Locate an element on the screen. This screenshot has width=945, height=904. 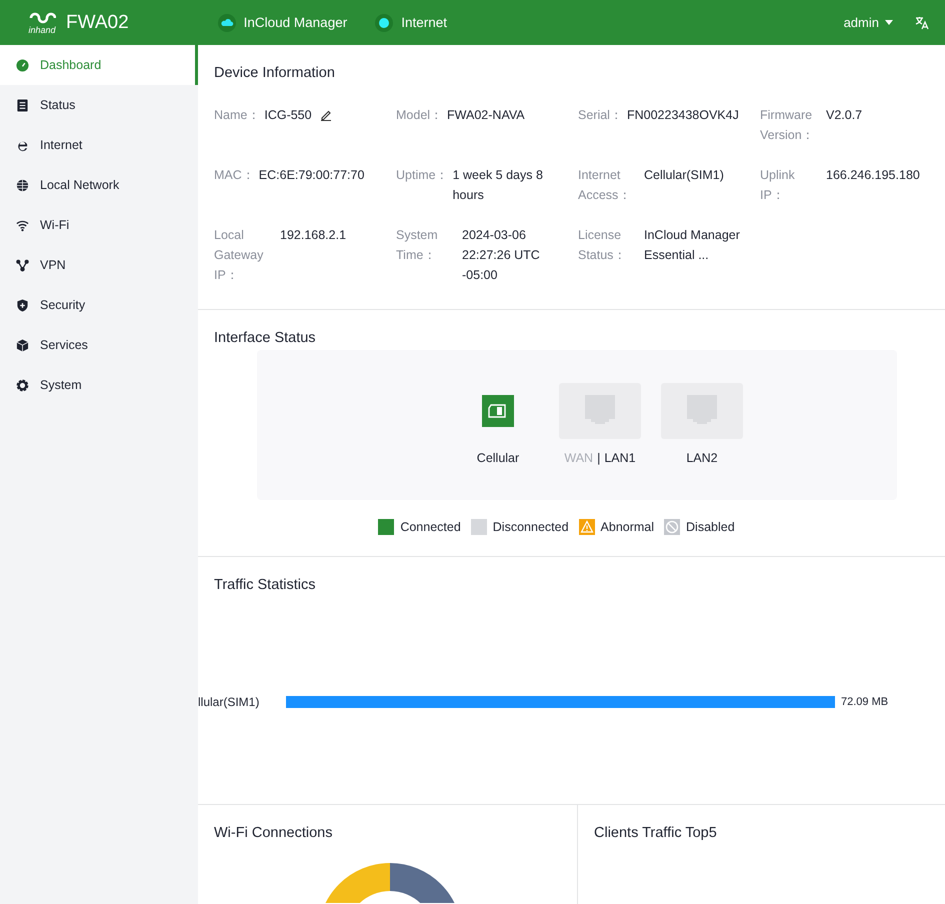
section-title: Wi-Fi Connections is located at coordinates (274, 833).